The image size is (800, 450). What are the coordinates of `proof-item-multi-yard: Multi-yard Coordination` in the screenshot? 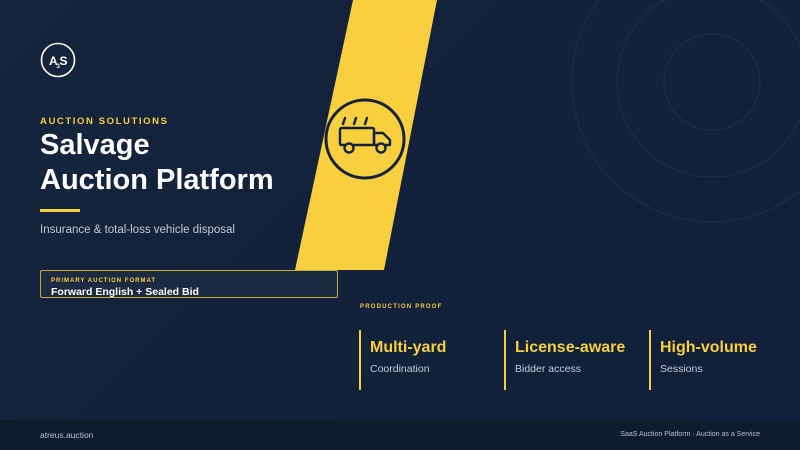 It's located at (429, 360).